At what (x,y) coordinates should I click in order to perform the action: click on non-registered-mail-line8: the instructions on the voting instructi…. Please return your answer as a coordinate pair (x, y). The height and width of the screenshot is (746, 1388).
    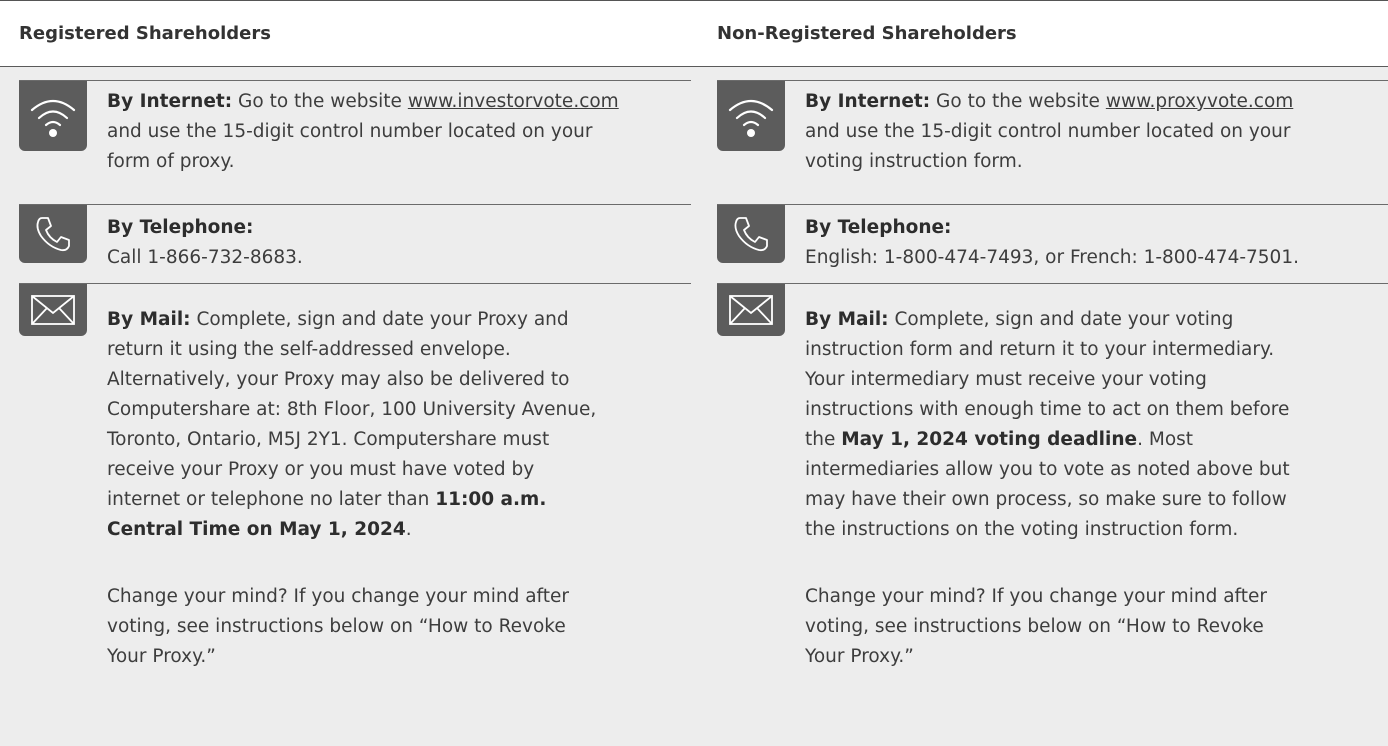
    Looking at the image, I should click on (1022, 529).